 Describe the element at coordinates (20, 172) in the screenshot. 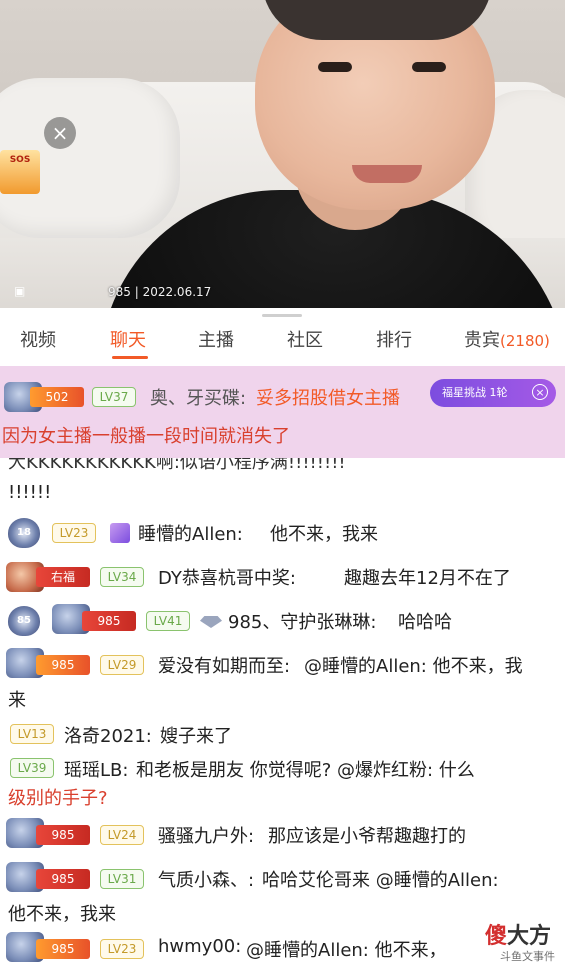

I see `gift-badge: SOS` at that location.